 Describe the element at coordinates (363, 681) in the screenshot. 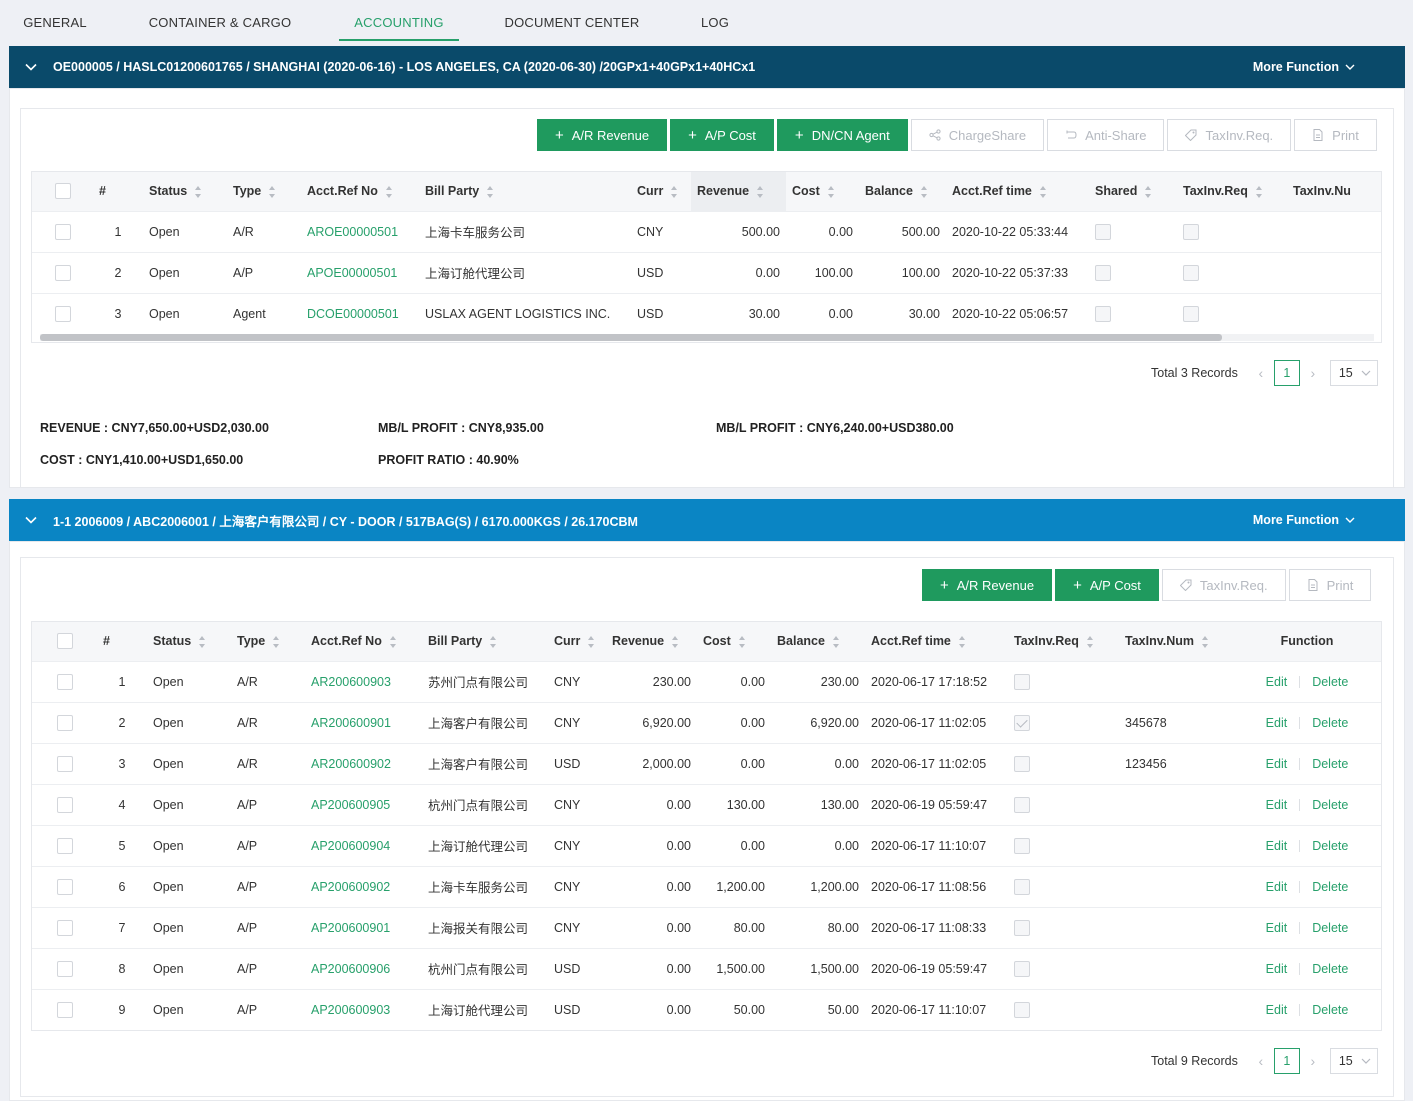

I see `cell-ref: AR200600903` at that location.